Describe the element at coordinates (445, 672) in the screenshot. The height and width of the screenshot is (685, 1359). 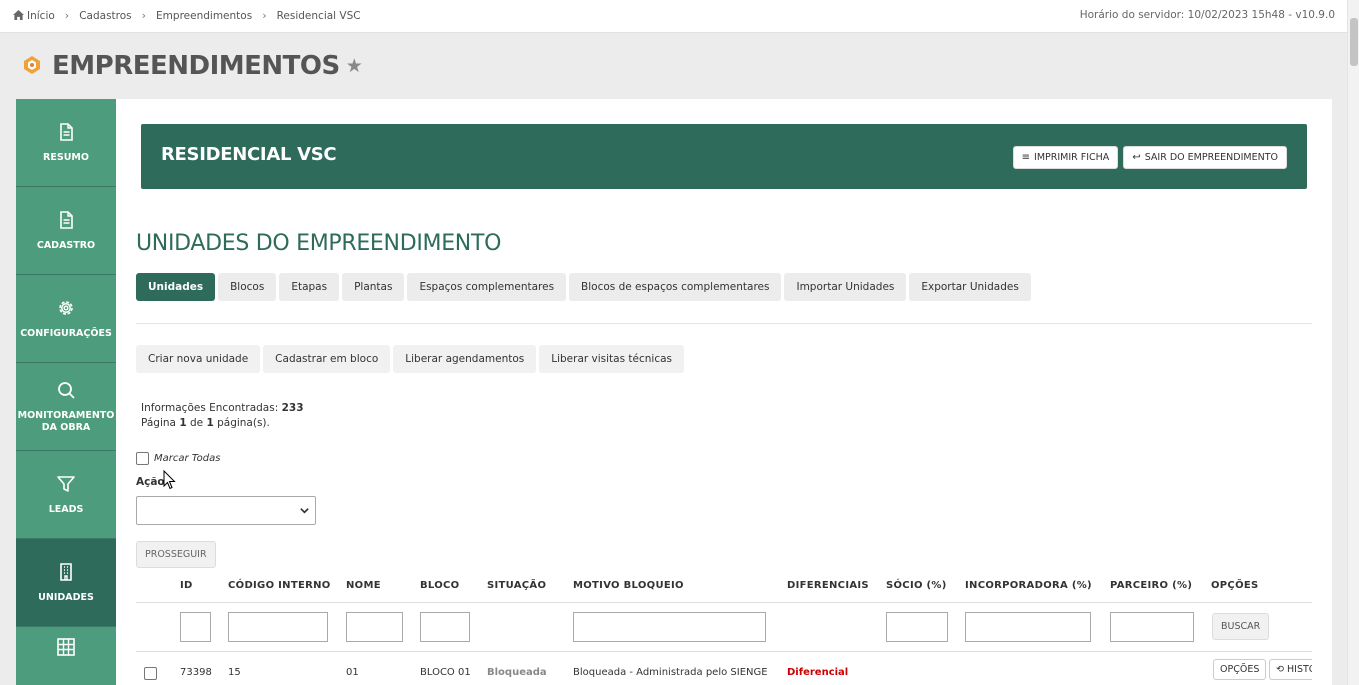
I see `cell-bloco: BLOCO 01` at that location.